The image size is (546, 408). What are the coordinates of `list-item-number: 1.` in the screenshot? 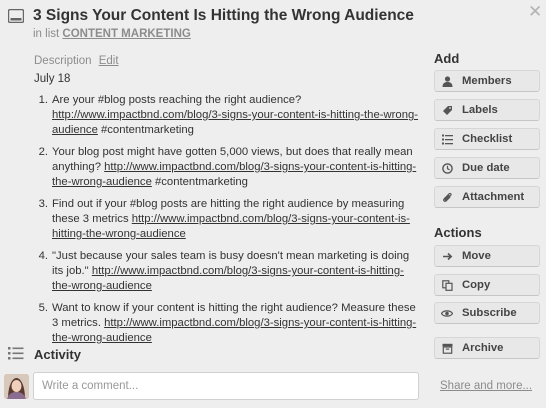 It's located at (43, 100).